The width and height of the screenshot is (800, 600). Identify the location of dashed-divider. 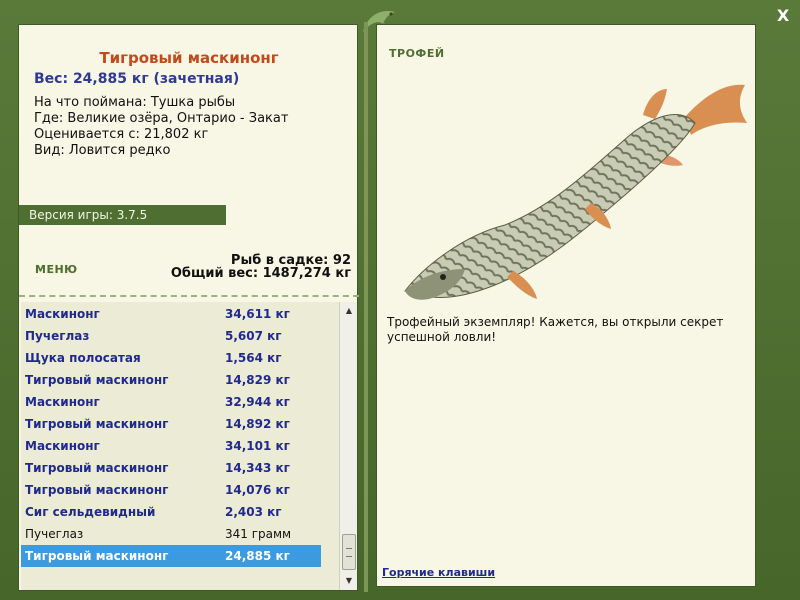
(189, 296).